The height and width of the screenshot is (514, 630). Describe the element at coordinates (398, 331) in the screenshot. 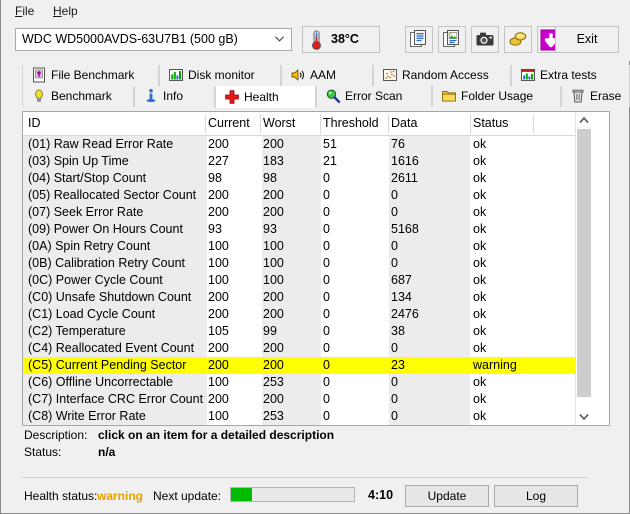

I see `cell-data: 38` at that location.